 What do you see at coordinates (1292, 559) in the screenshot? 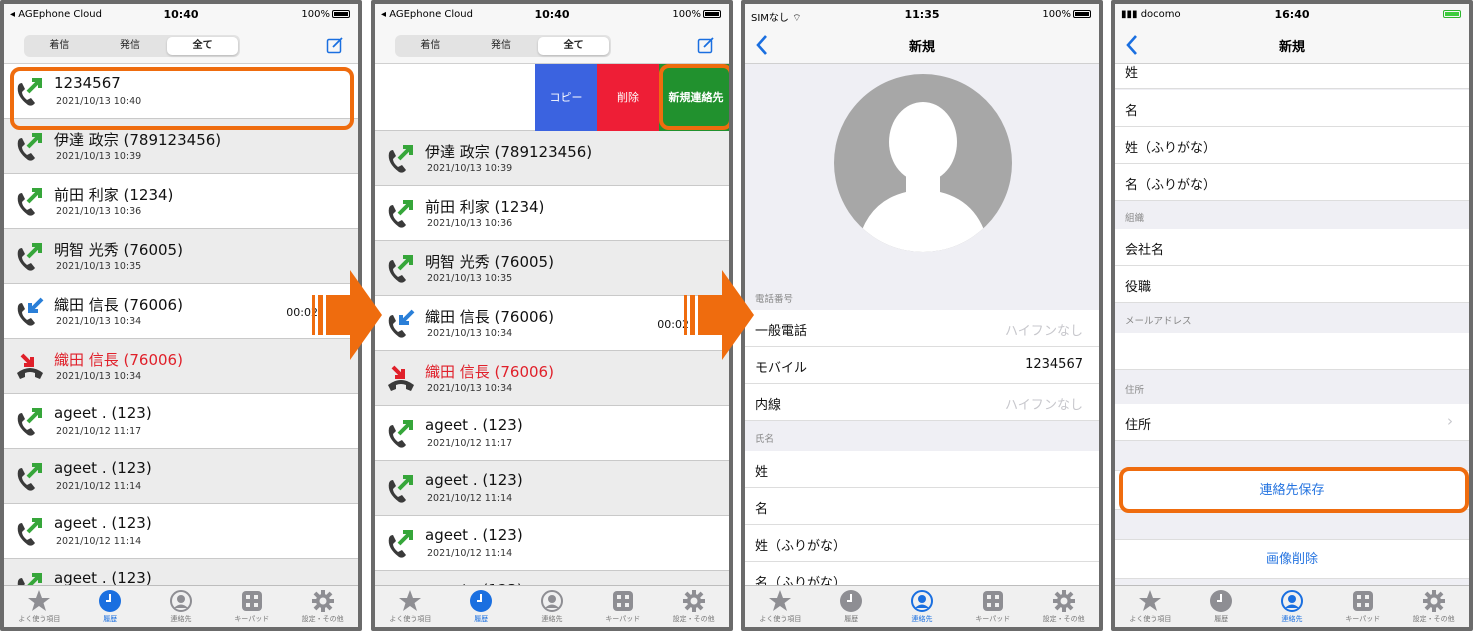
I see `delete-image-button: 画像削除` at bounding box center [1292, 559].